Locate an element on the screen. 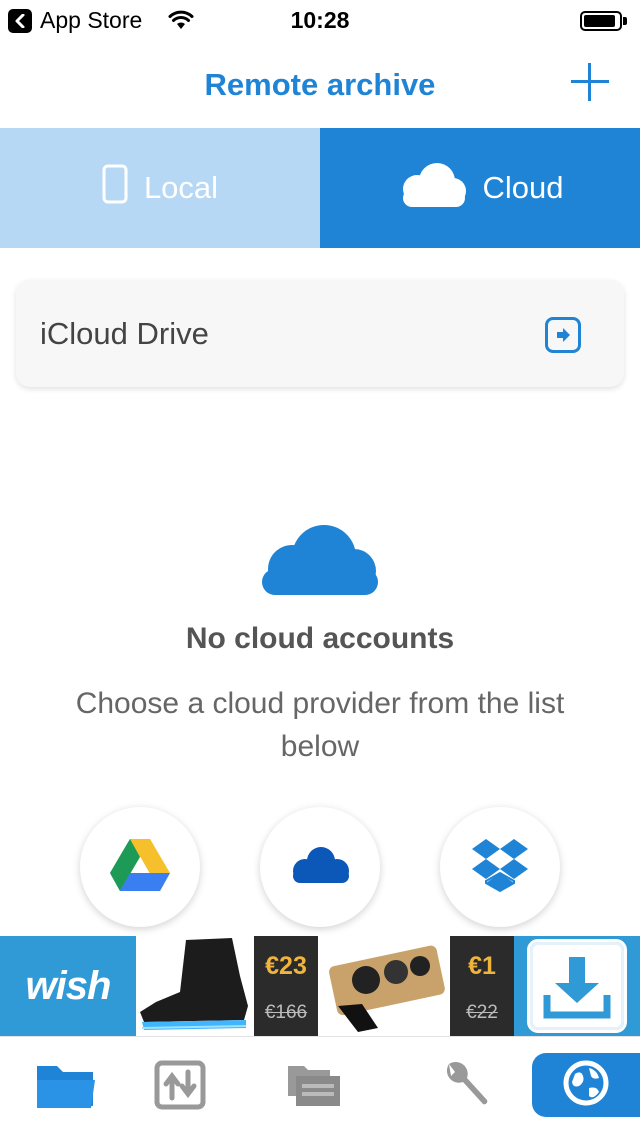 Image resolution: width=640 pixels, height=1136 pixels. archive-icon is located at coordinates (314, 1087).